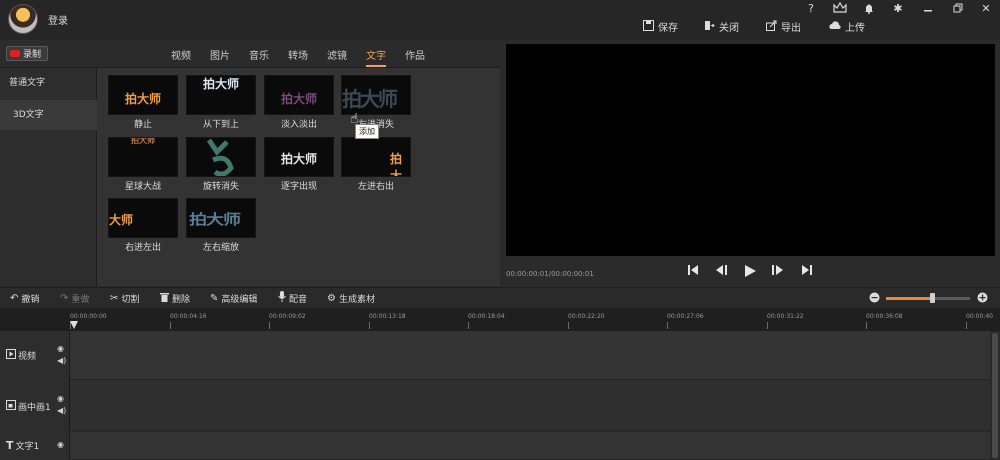  I want to click on effect-thumb-bottom-to-top: 拍大师, so click(221, 95).